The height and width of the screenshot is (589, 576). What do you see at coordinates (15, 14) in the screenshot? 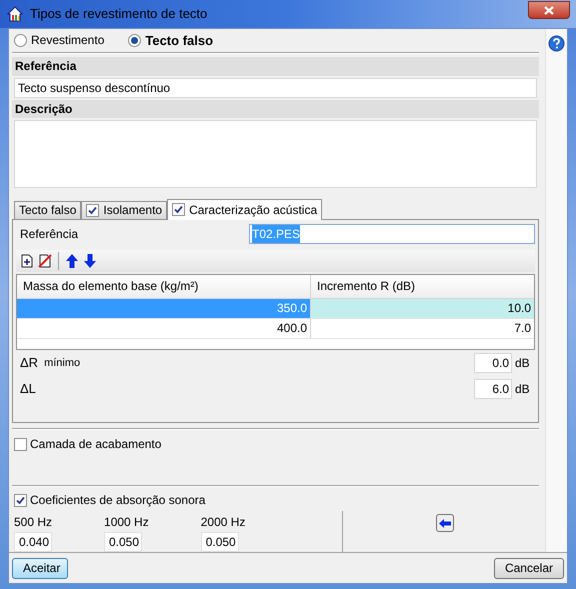
I see `house-icon` at bounding box center [15, 14].